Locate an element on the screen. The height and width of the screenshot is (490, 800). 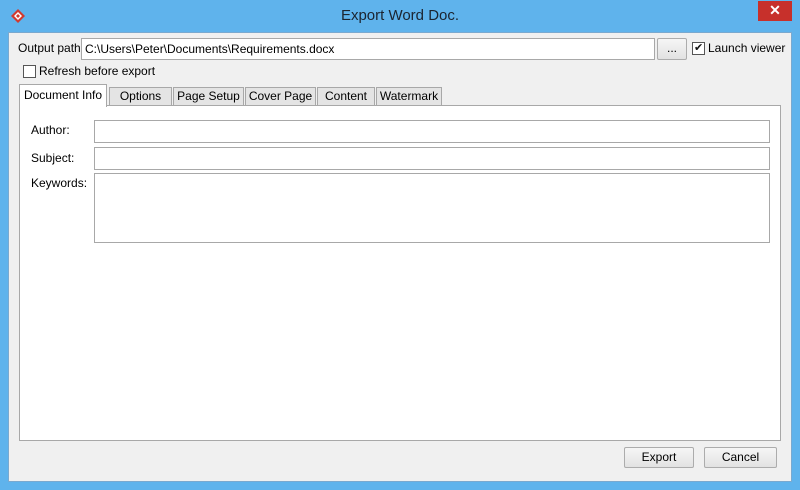
subject-input is located at coordinates (432, 158).